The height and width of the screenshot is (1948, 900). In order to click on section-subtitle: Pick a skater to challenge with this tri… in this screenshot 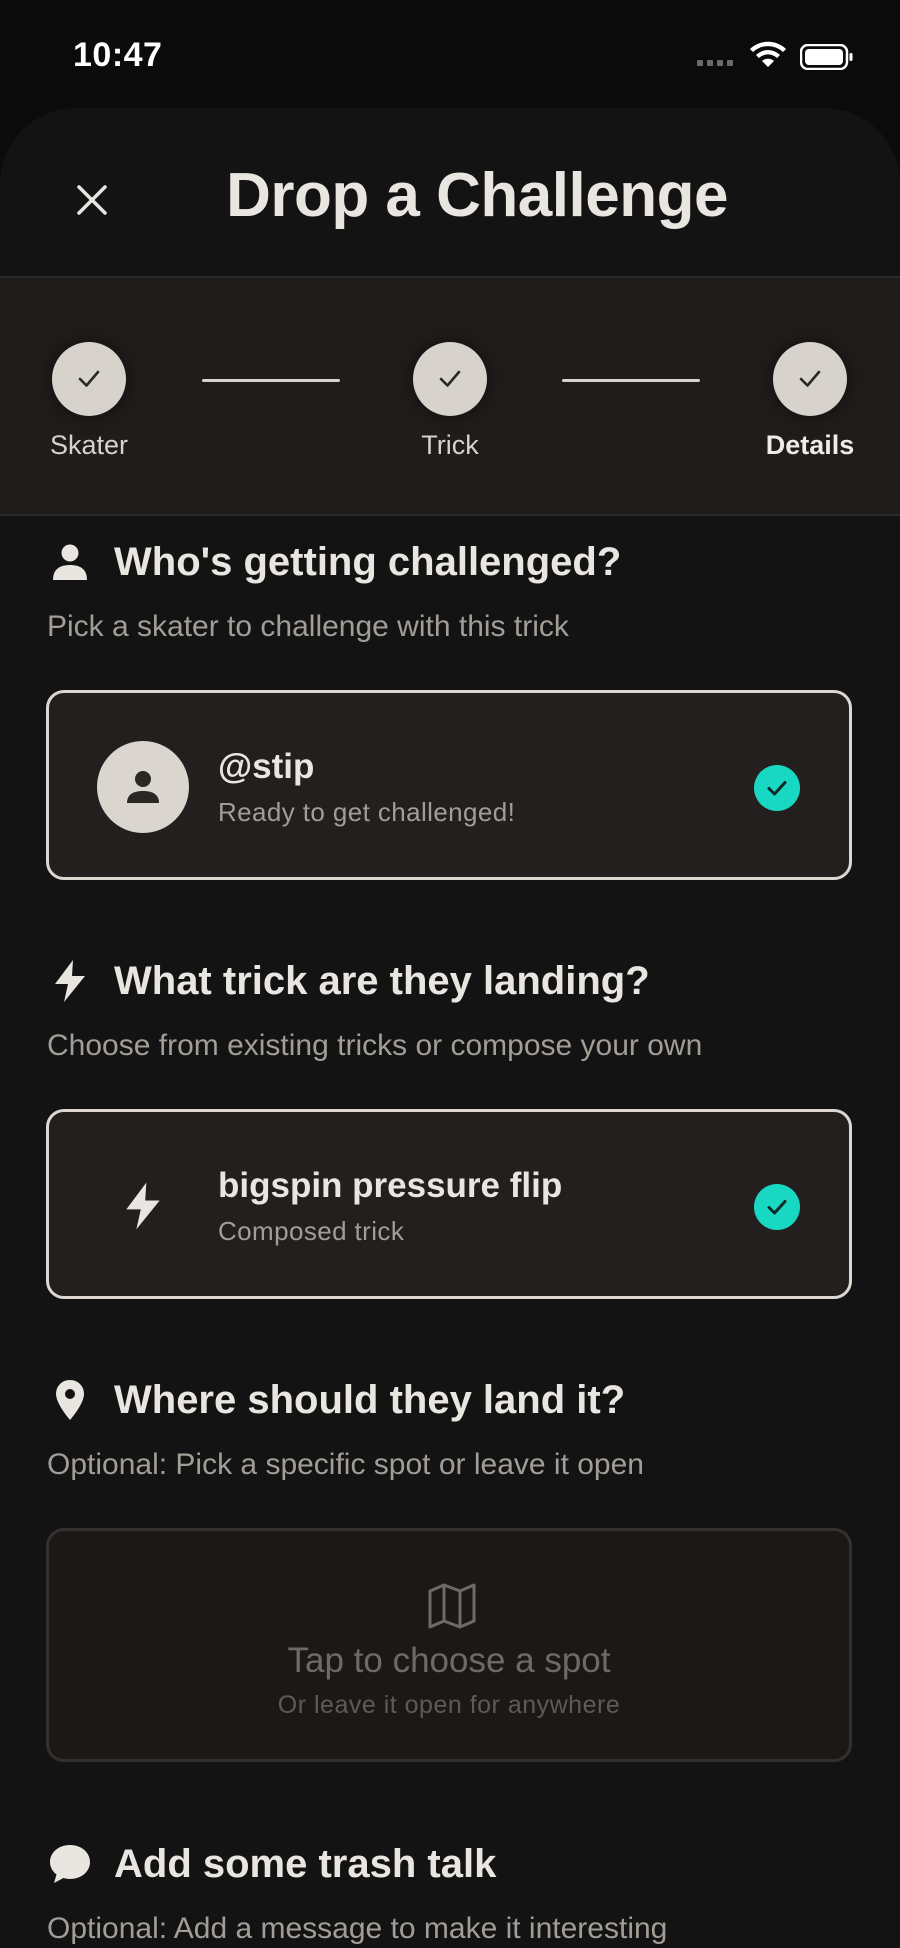, I will do `click(308, 626)`.